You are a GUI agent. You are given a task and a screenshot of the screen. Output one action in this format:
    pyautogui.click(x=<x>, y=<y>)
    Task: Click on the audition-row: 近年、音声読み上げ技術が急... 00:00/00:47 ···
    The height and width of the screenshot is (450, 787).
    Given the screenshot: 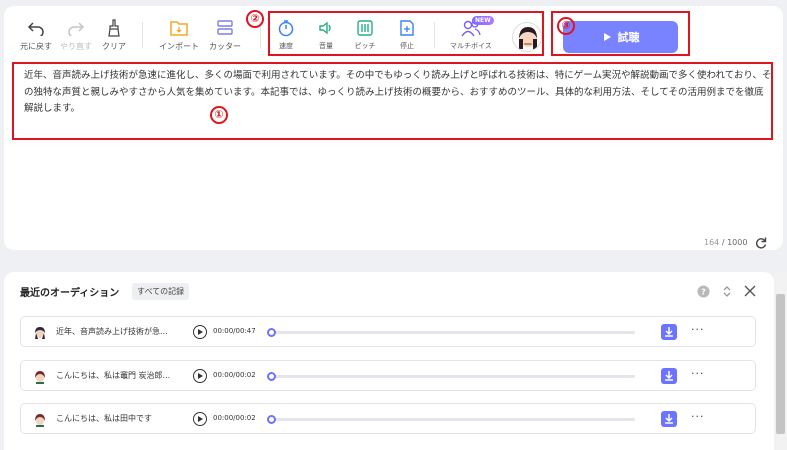 What is the action you would take?
    pyautogui.click(x=388, y=331)
    